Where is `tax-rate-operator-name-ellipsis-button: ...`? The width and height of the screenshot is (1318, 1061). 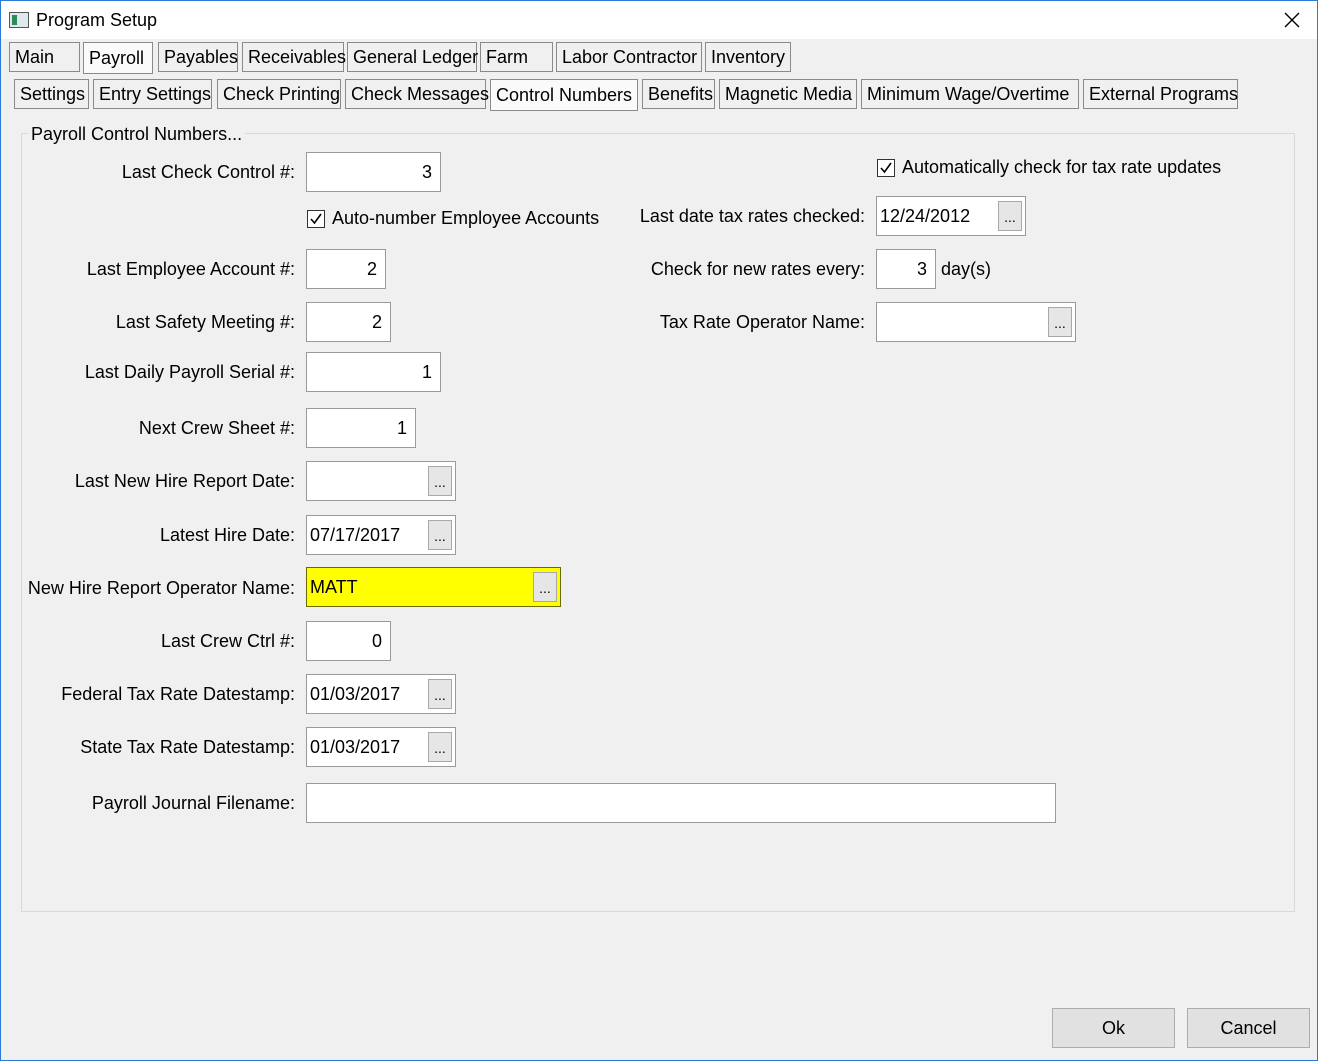 tax-rate-operator-name-ellipsis-button: ... is located at coordinates (1060, 322).